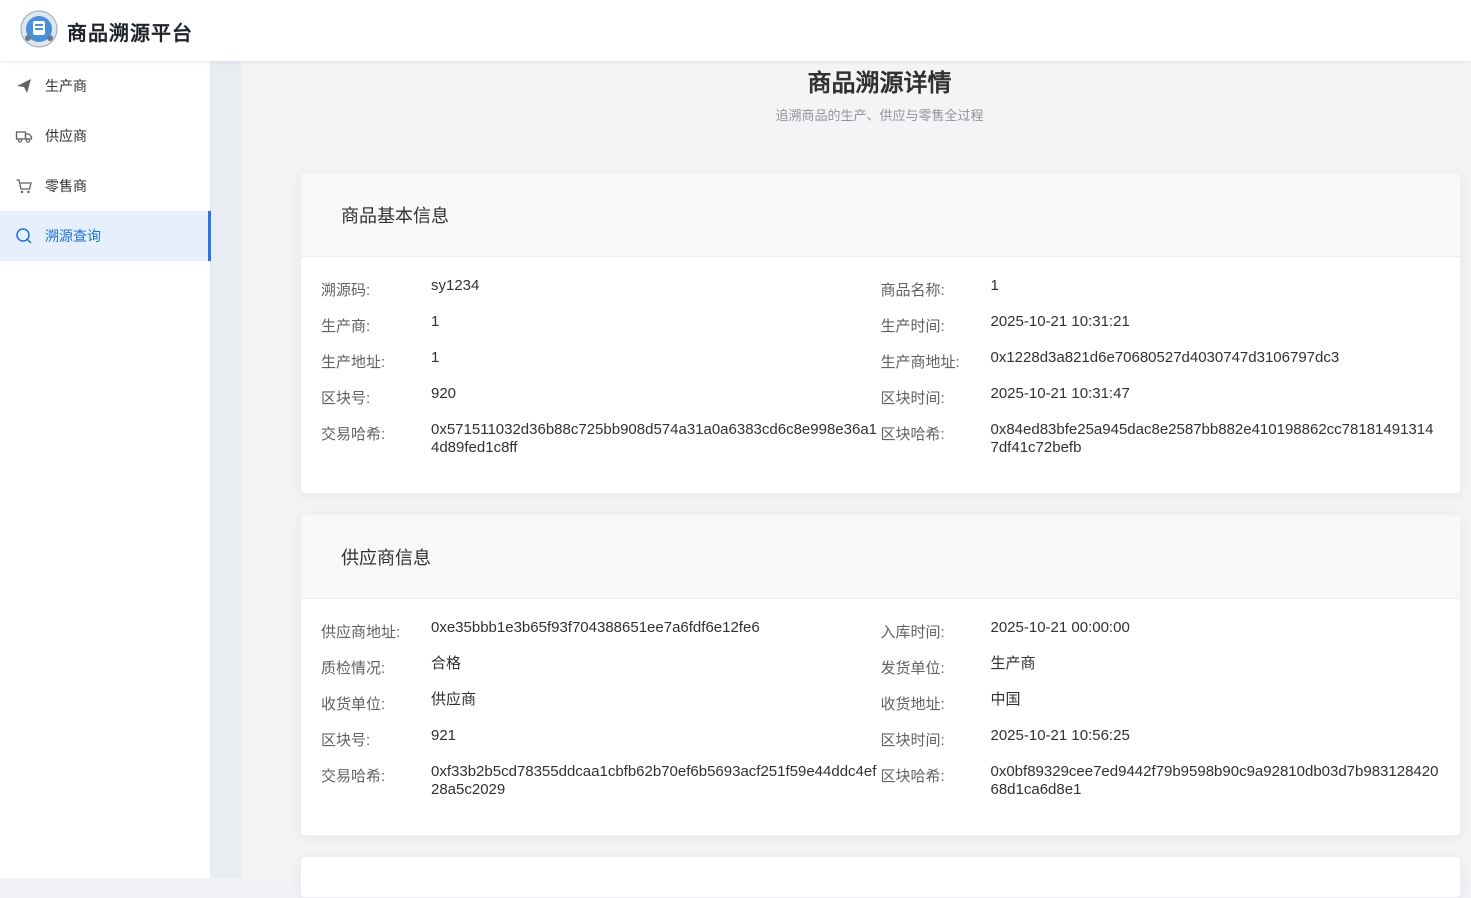 This screenshot has width=1471, height=898. I want to click on field-label: 收货地址:, so click(912, 704).